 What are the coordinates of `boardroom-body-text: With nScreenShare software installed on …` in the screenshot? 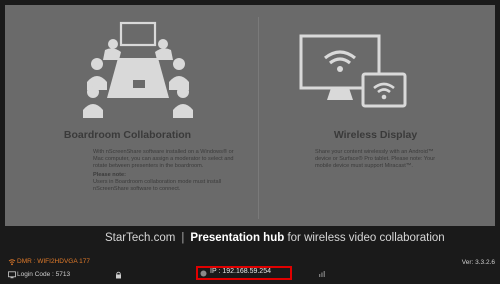 It's located at (163, 159).